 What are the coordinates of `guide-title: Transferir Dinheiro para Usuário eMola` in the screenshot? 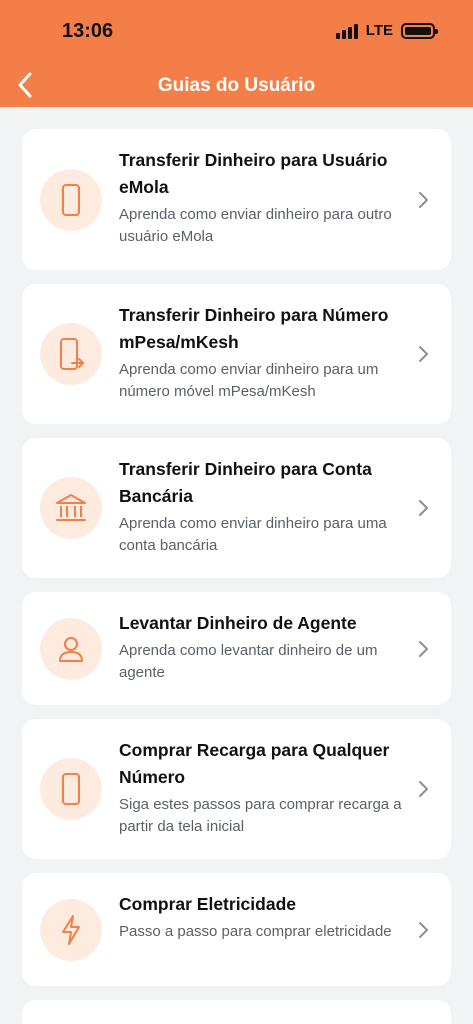 It's located at (253, 173).